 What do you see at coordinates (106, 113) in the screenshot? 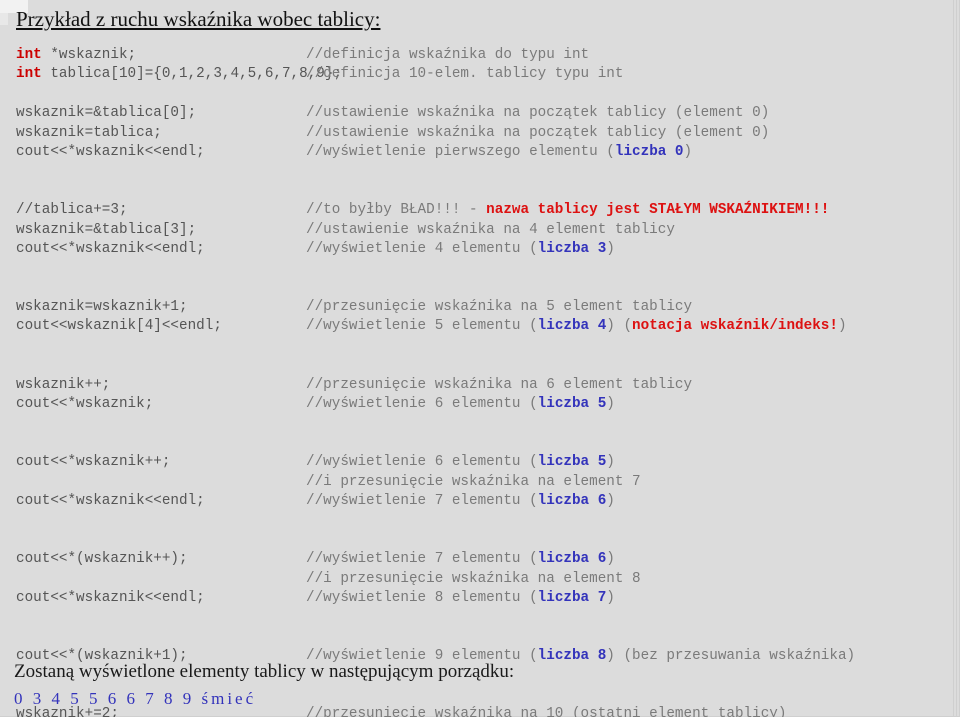
I see `code-text: wskaznik=&tablica[0];` at bounding box center [106, 113].